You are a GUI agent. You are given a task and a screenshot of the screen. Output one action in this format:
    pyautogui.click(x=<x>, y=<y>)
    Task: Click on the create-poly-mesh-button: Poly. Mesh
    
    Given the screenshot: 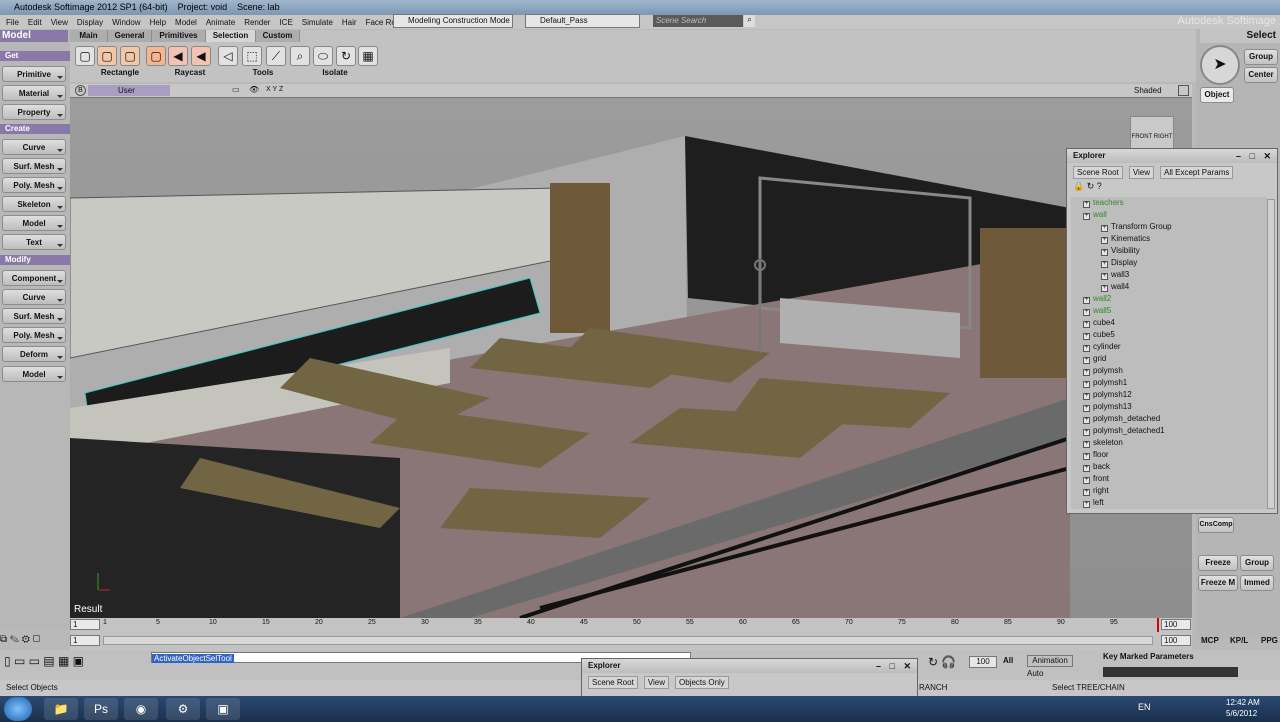 What is the action you would take?
    pyautogui.click(x=34, y=185)
    